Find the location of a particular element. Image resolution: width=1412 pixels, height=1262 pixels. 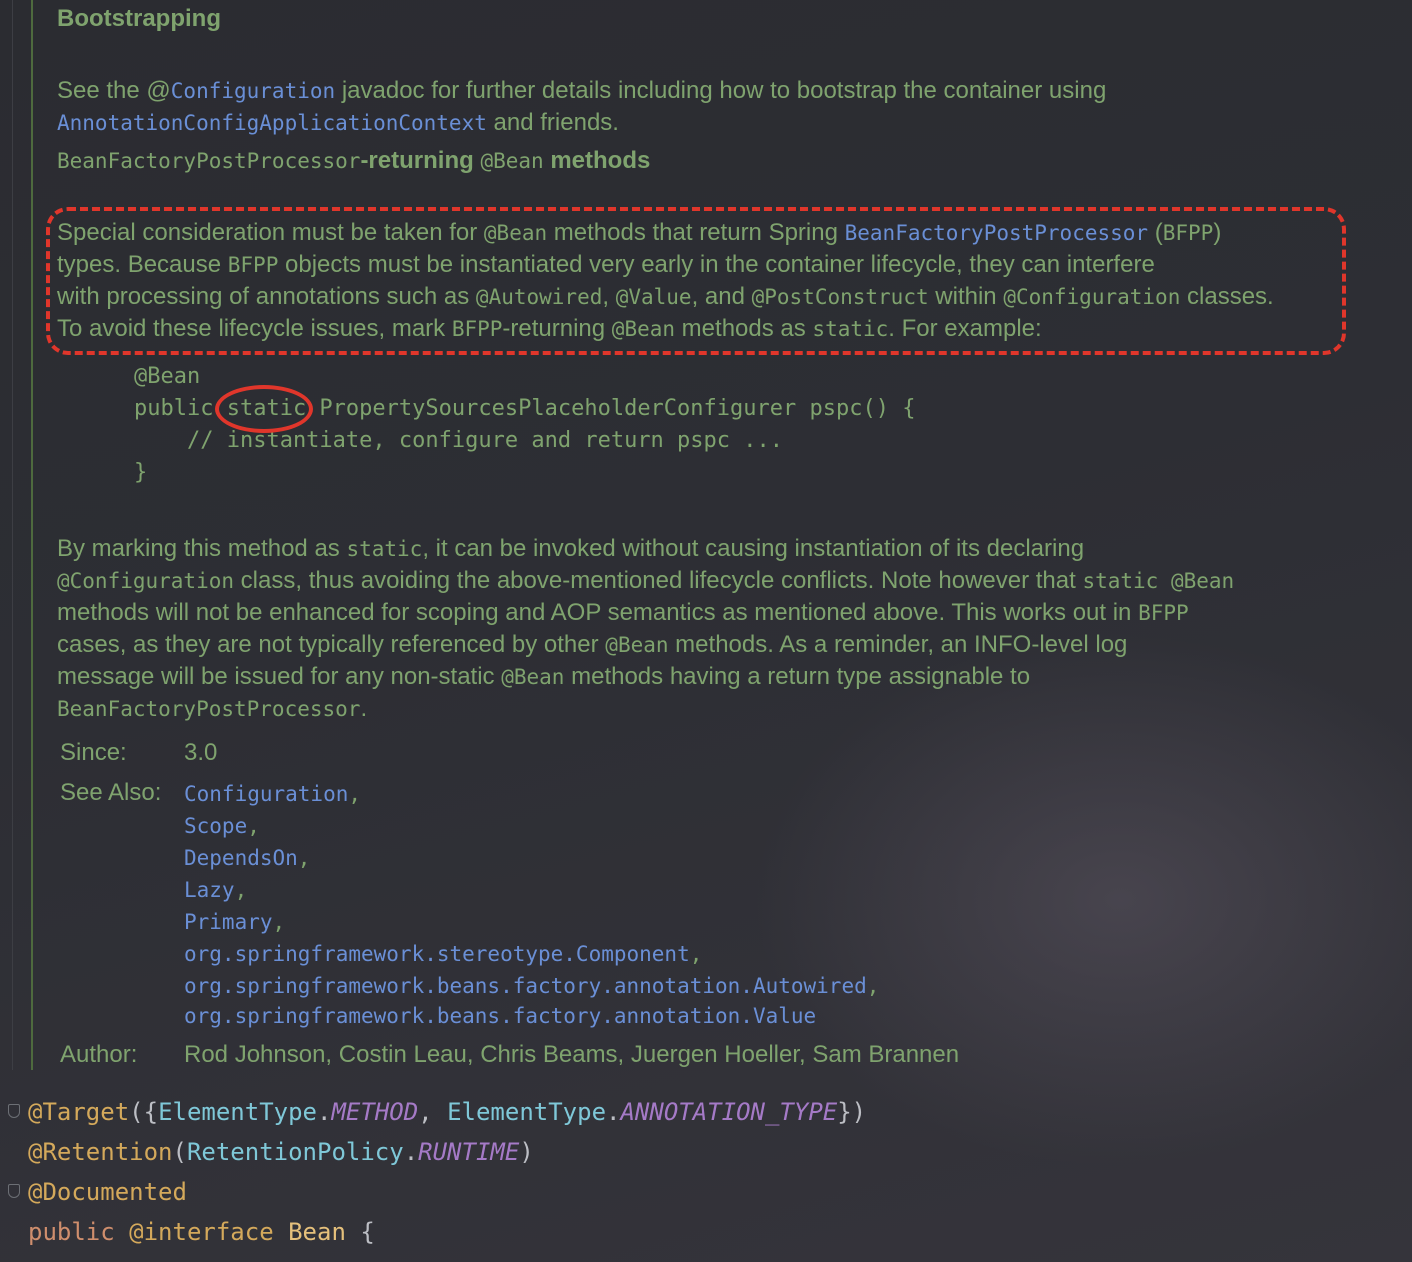

editor-gutter-line is located at coordinates (12, 535).